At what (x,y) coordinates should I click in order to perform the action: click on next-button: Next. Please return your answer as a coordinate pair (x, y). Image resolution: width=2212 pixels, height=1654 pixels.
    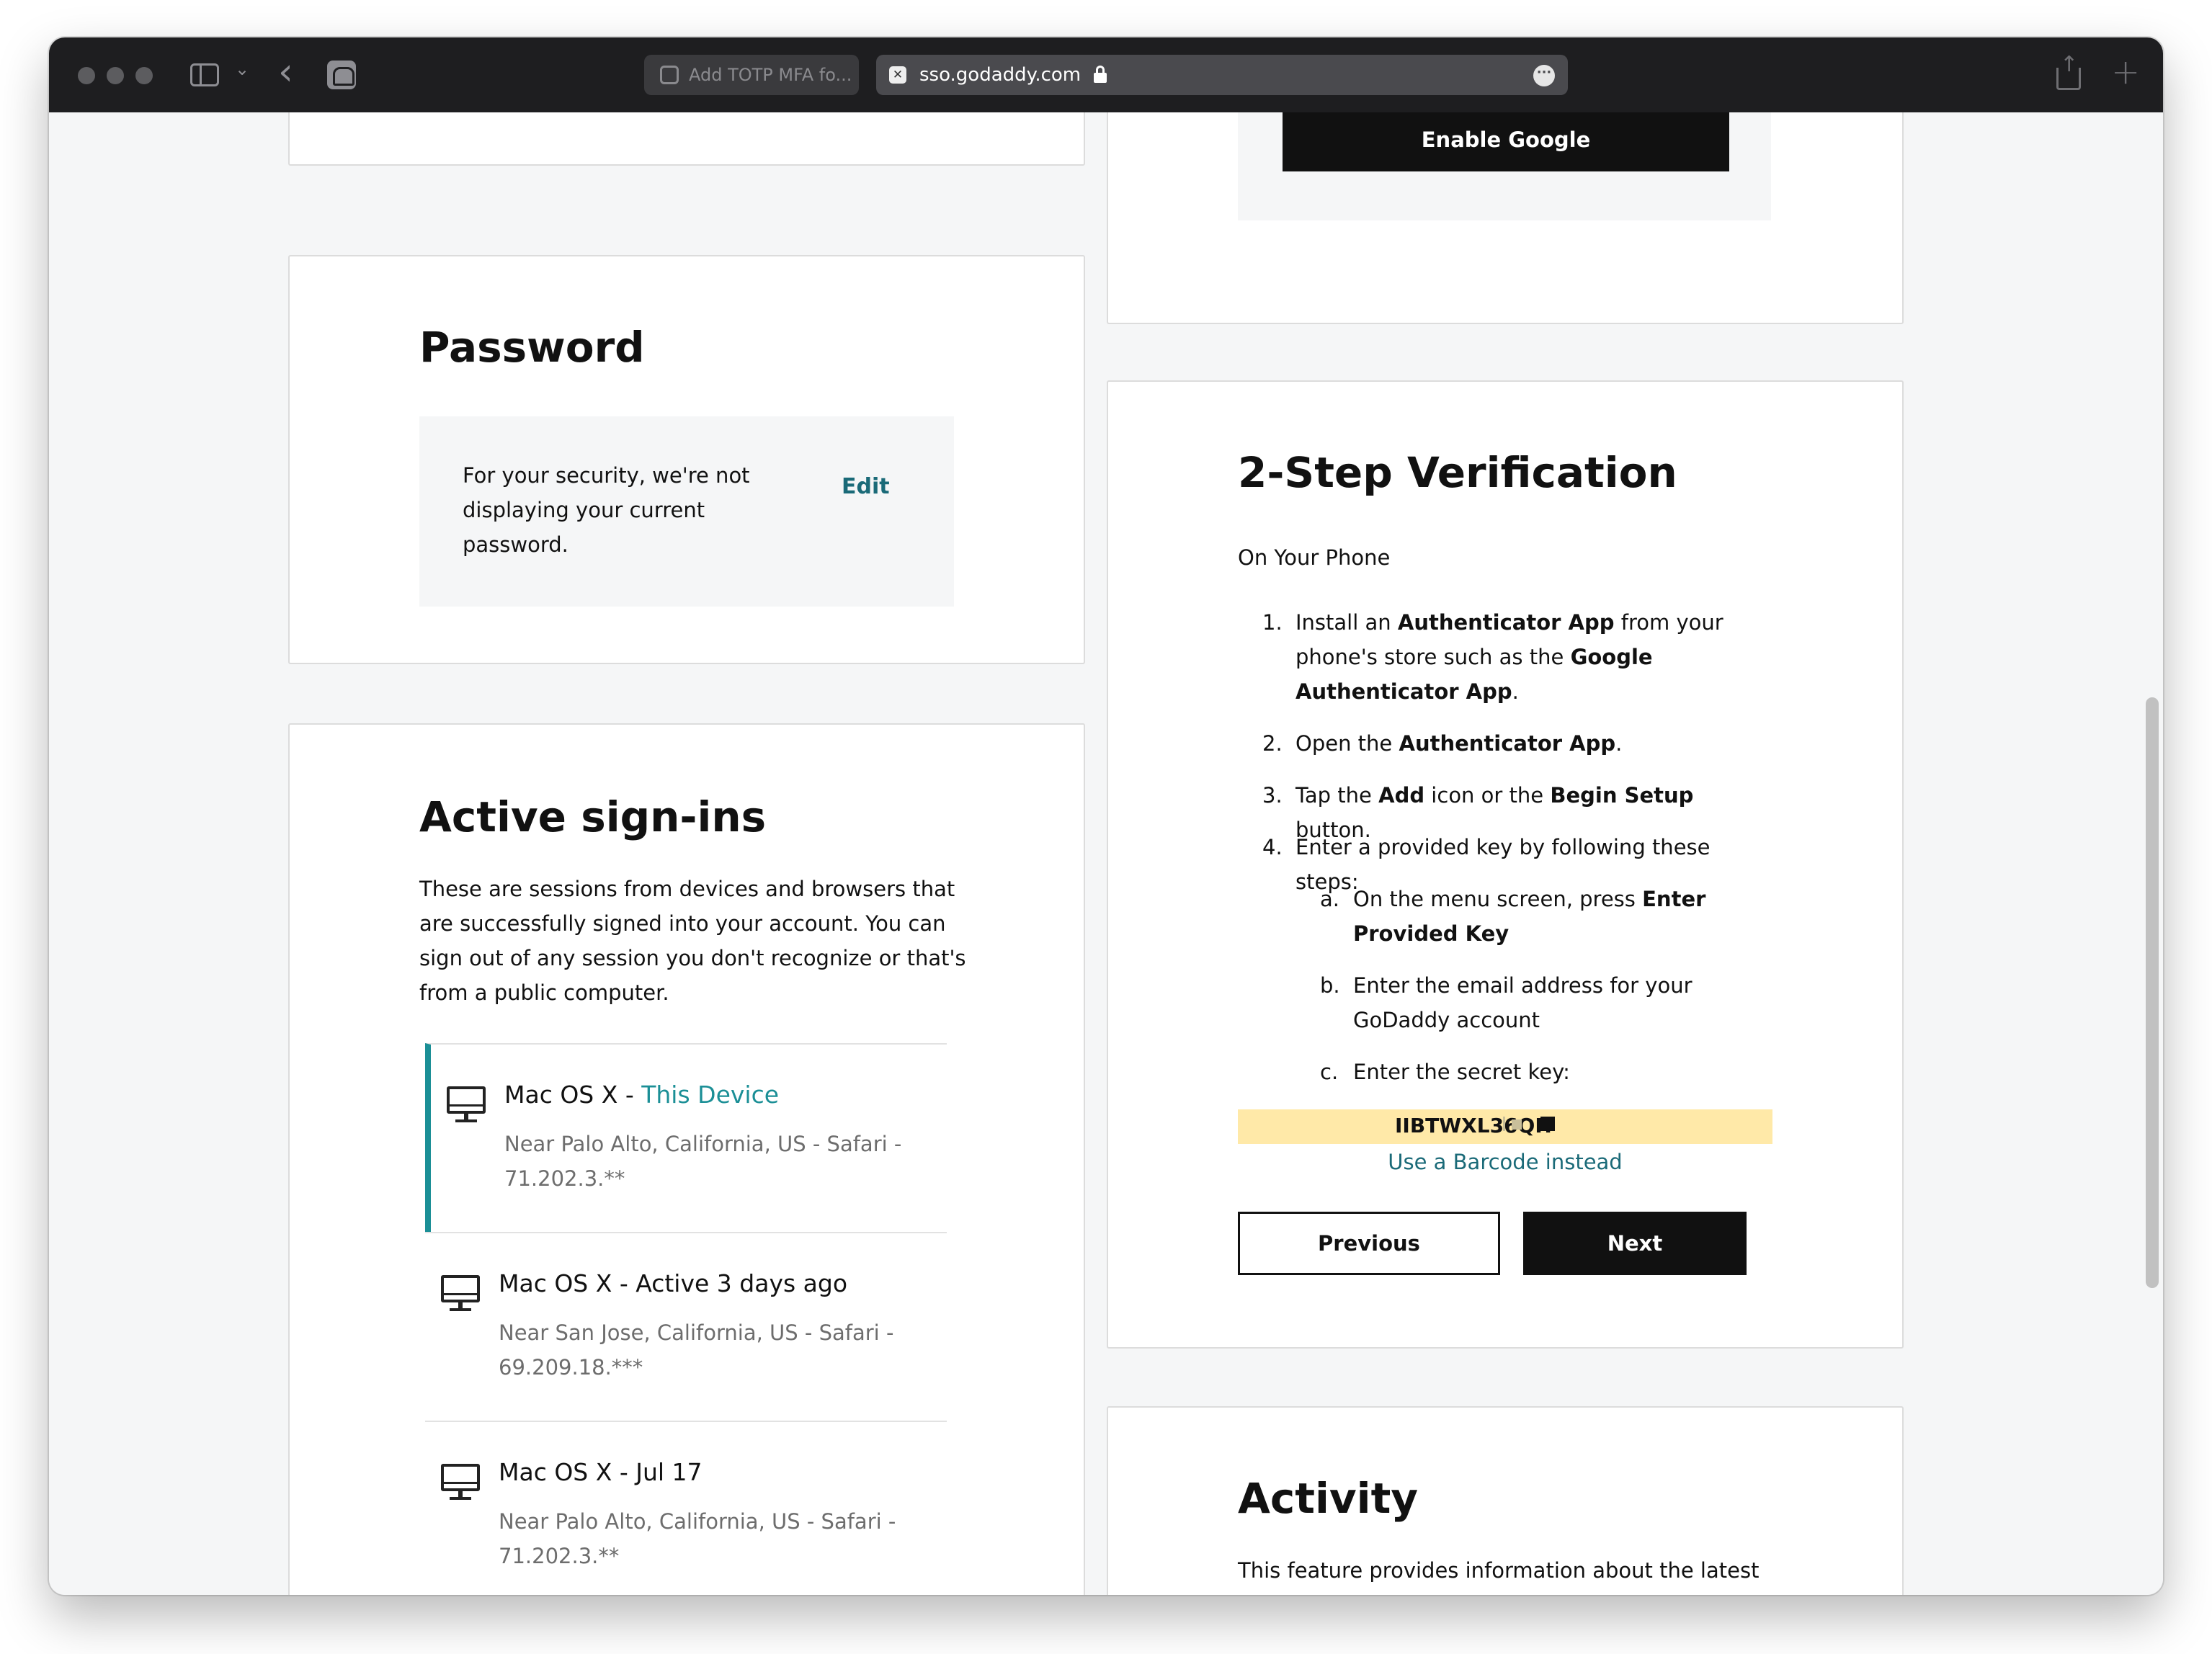
    Looking at the image, I should click on (1635, 1243).